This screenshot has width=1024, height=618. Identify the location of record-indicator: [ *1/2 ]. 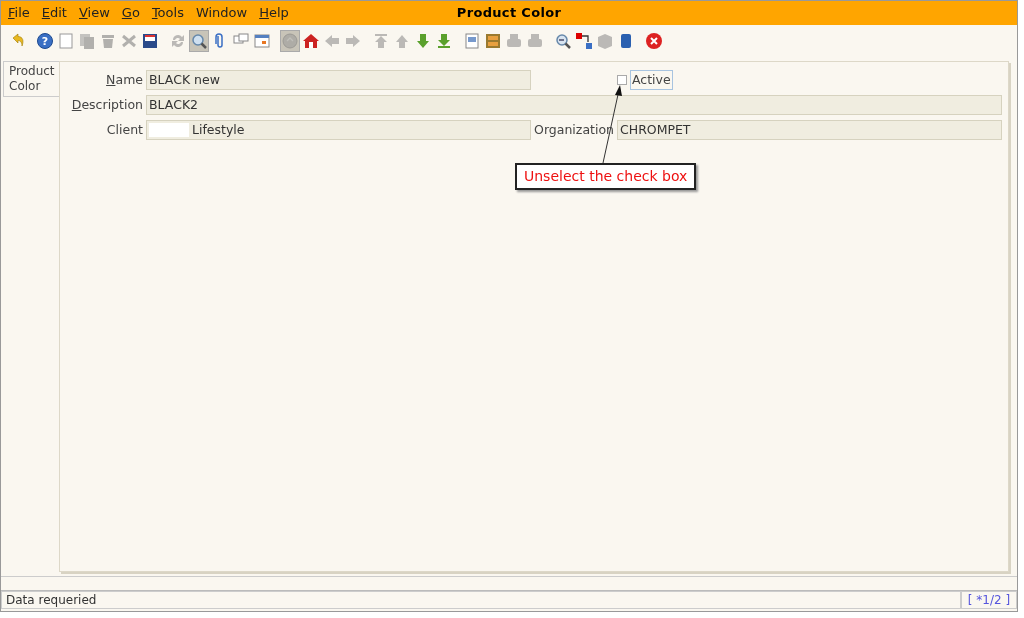
(989, 600).